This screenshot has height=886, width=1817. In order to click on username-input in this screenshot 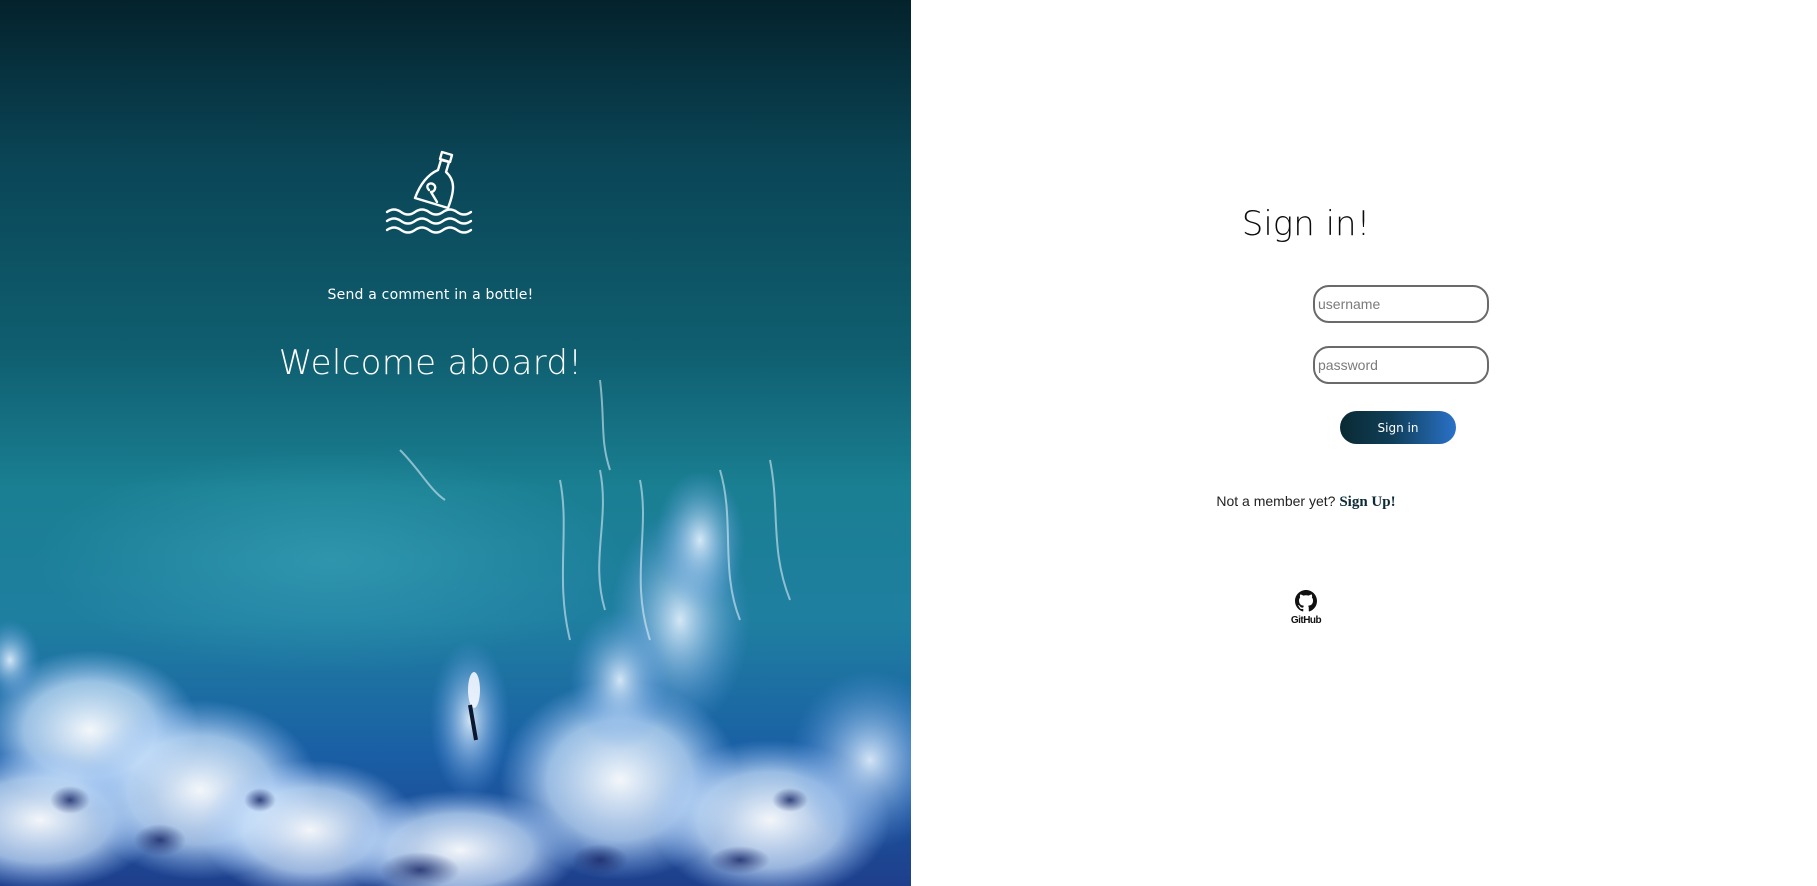, I will do `click(1401, 304)`.